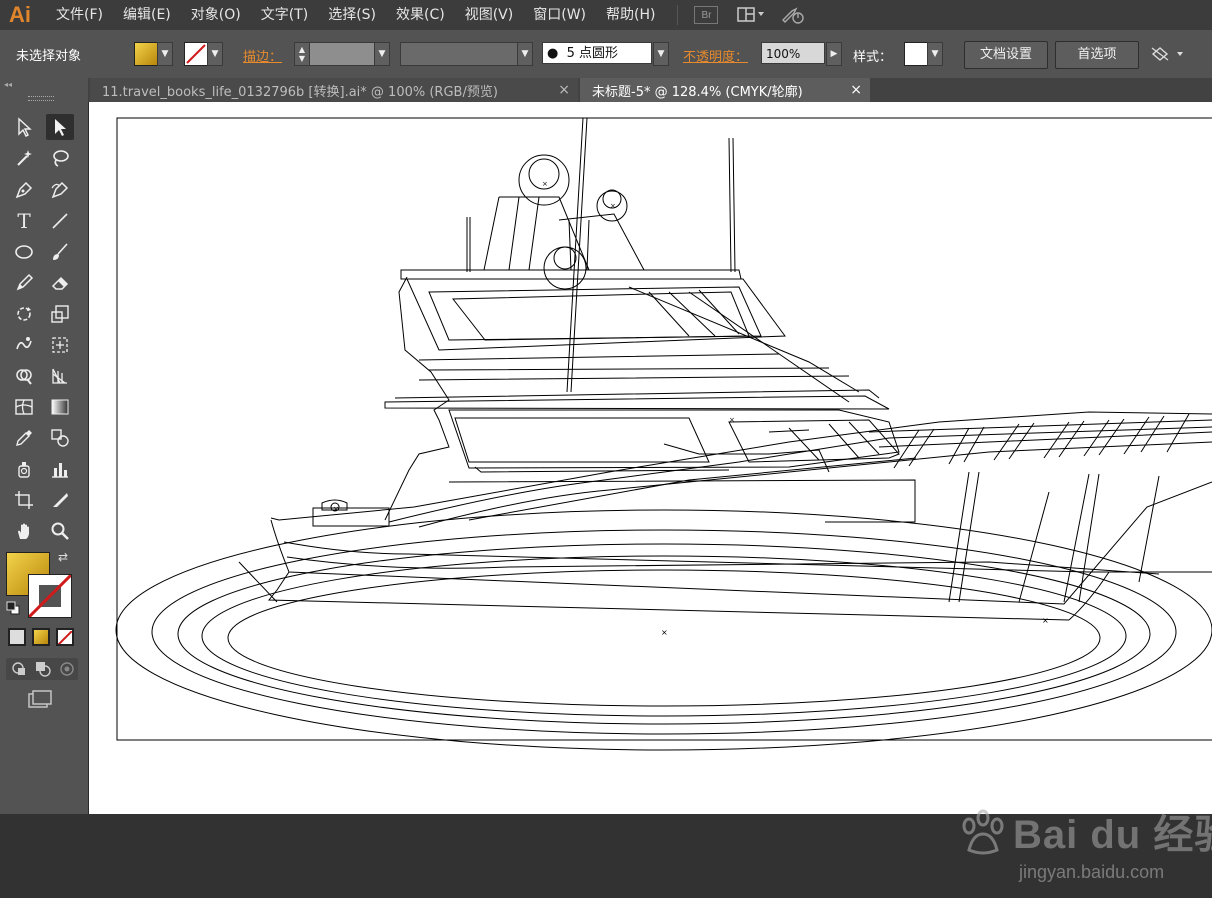 The image size is (1212, 898). Describe the element at coordinates (352, 15) in the screenshot. I see `menu-select: 选择(S)` at that location.